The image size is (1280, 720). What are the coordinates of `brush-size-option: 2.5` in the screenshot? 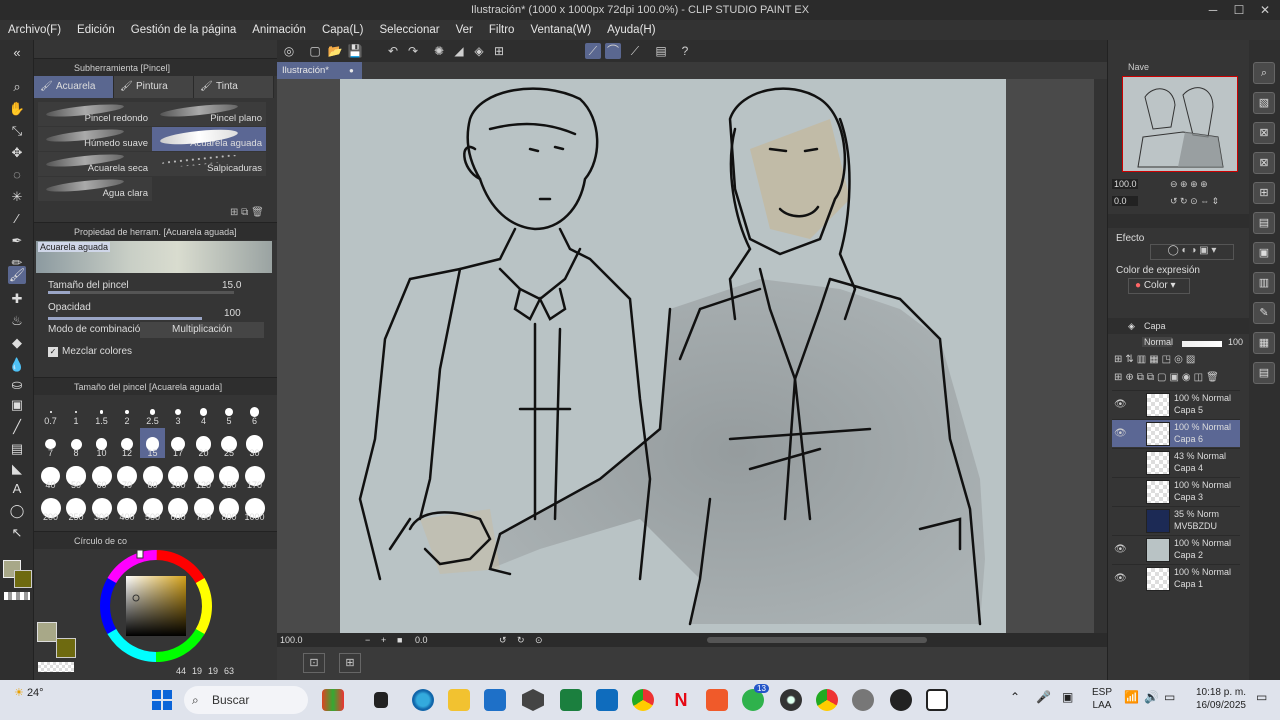 It's located at (152, 411).